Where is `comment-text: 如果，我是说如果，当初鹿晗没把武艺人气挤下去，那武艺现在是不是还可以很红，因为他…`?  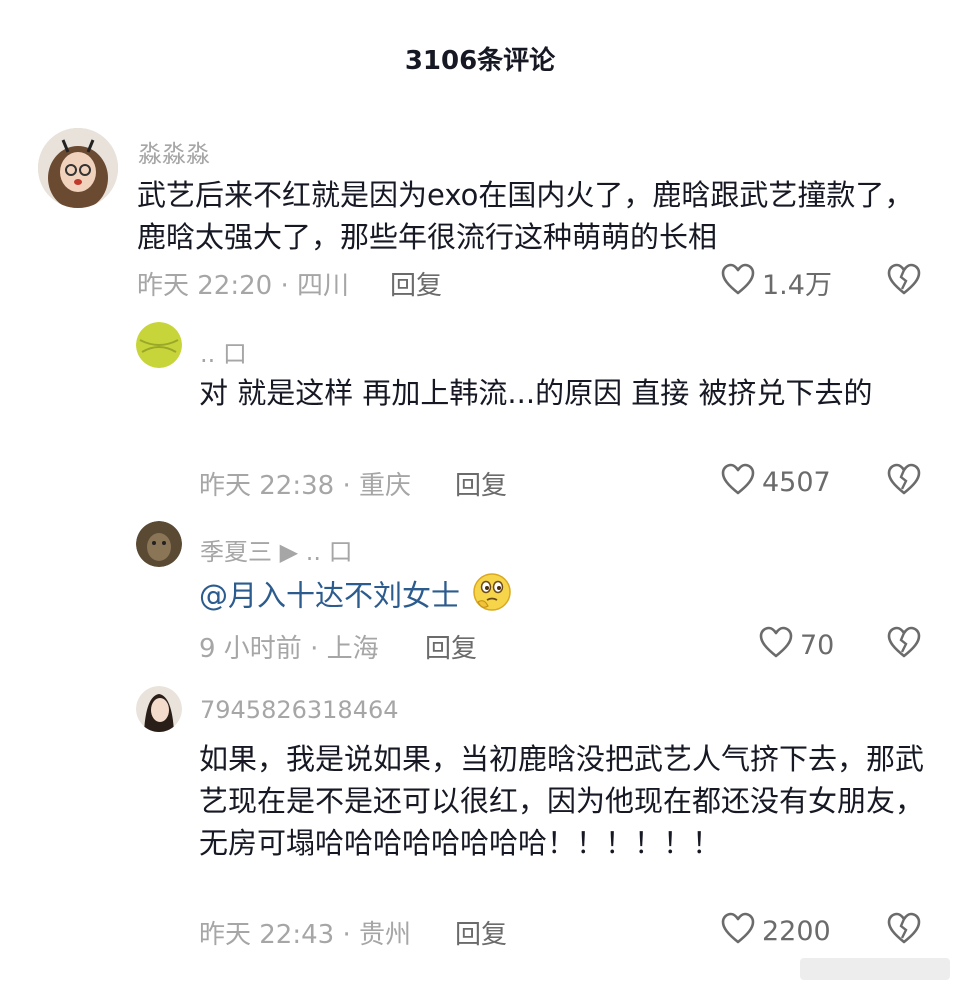 comment-text: 如果，我是说如果，当初鹿晗没把武艺人气挤下去，那武艺现在是不是还可以很红，因为他… is located at coordinates (562, 801).